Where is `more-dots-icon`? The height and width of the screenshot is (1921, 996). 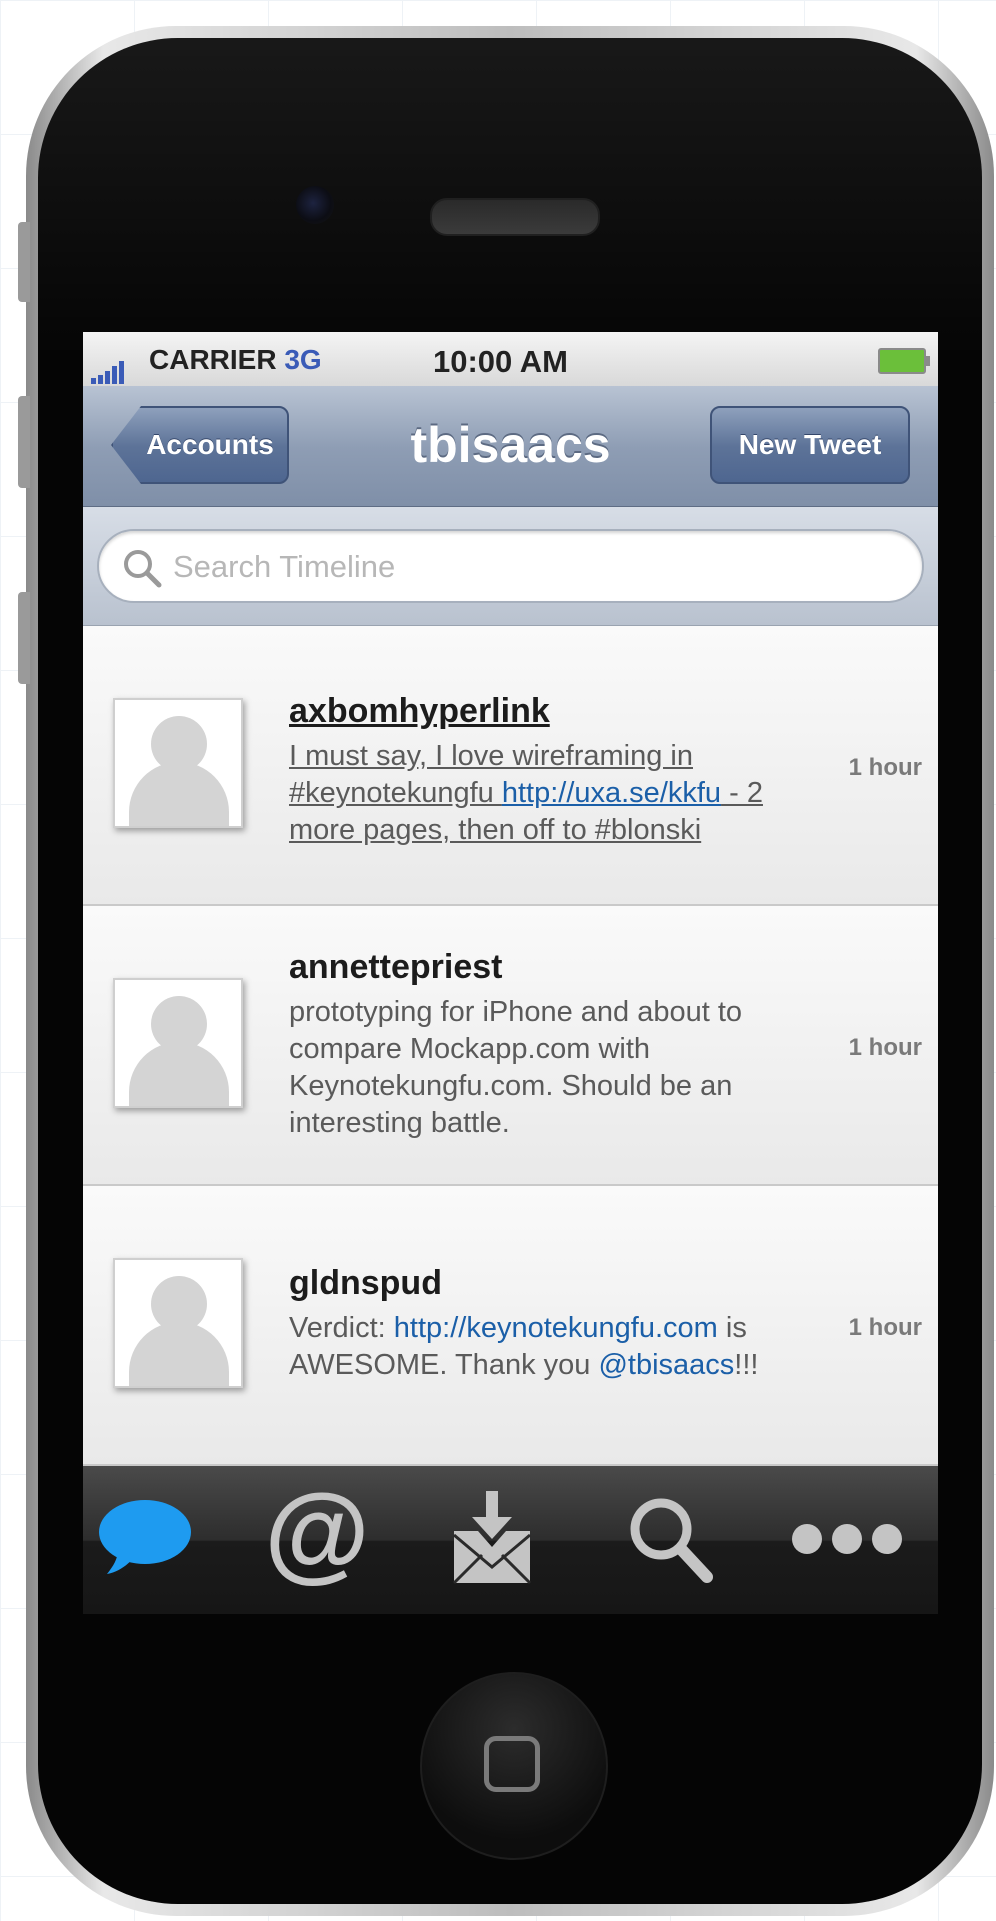
more-dots-icon is located at coordinates (847, 1539).